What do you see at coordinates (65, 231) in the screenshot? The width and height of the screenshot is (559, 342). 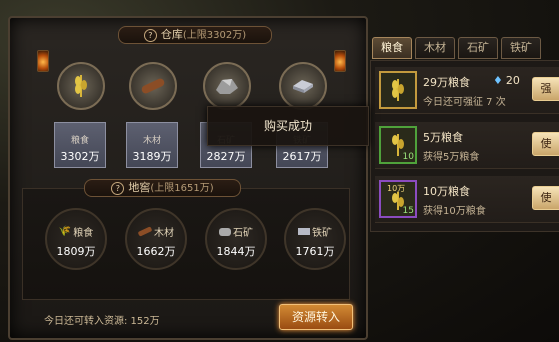 I see `grain-icon: 🌾` at bounding box center [65, 231].